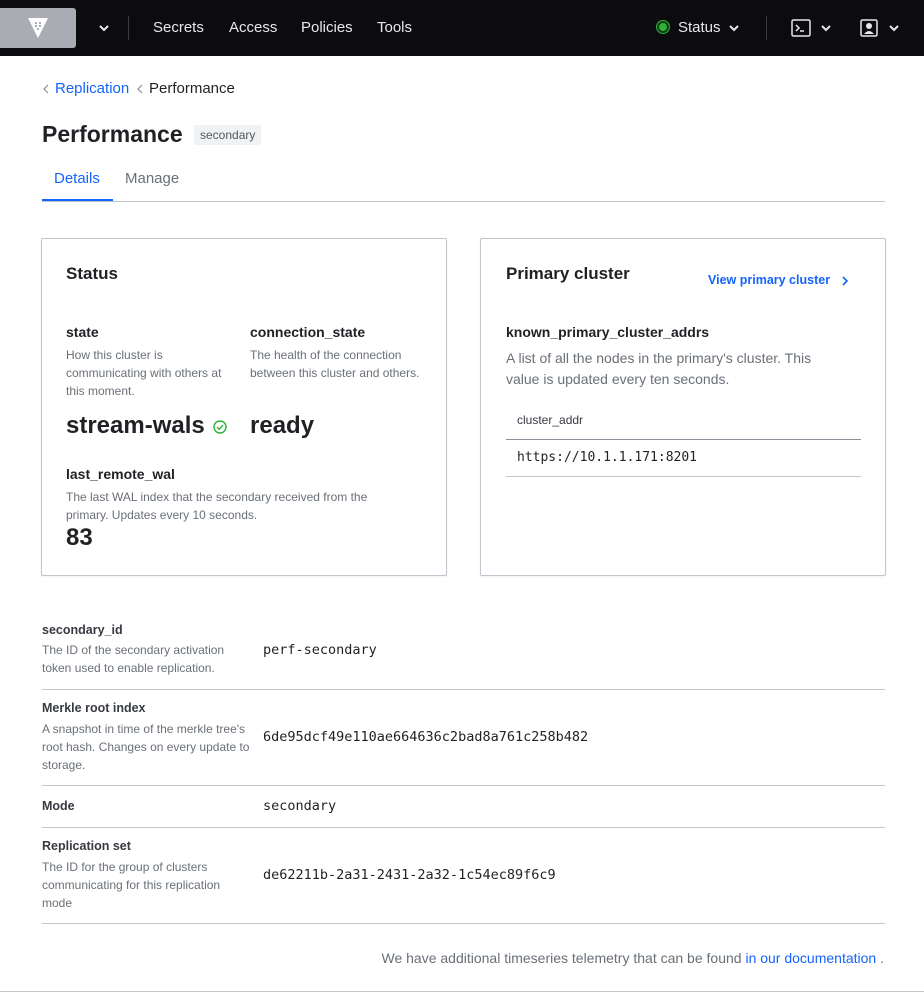 This screenshot has height=994, width=924. I want to click on info-value: 6de95dcf49e110ae664636c2bad8a761c258b482, so click(426, 737).